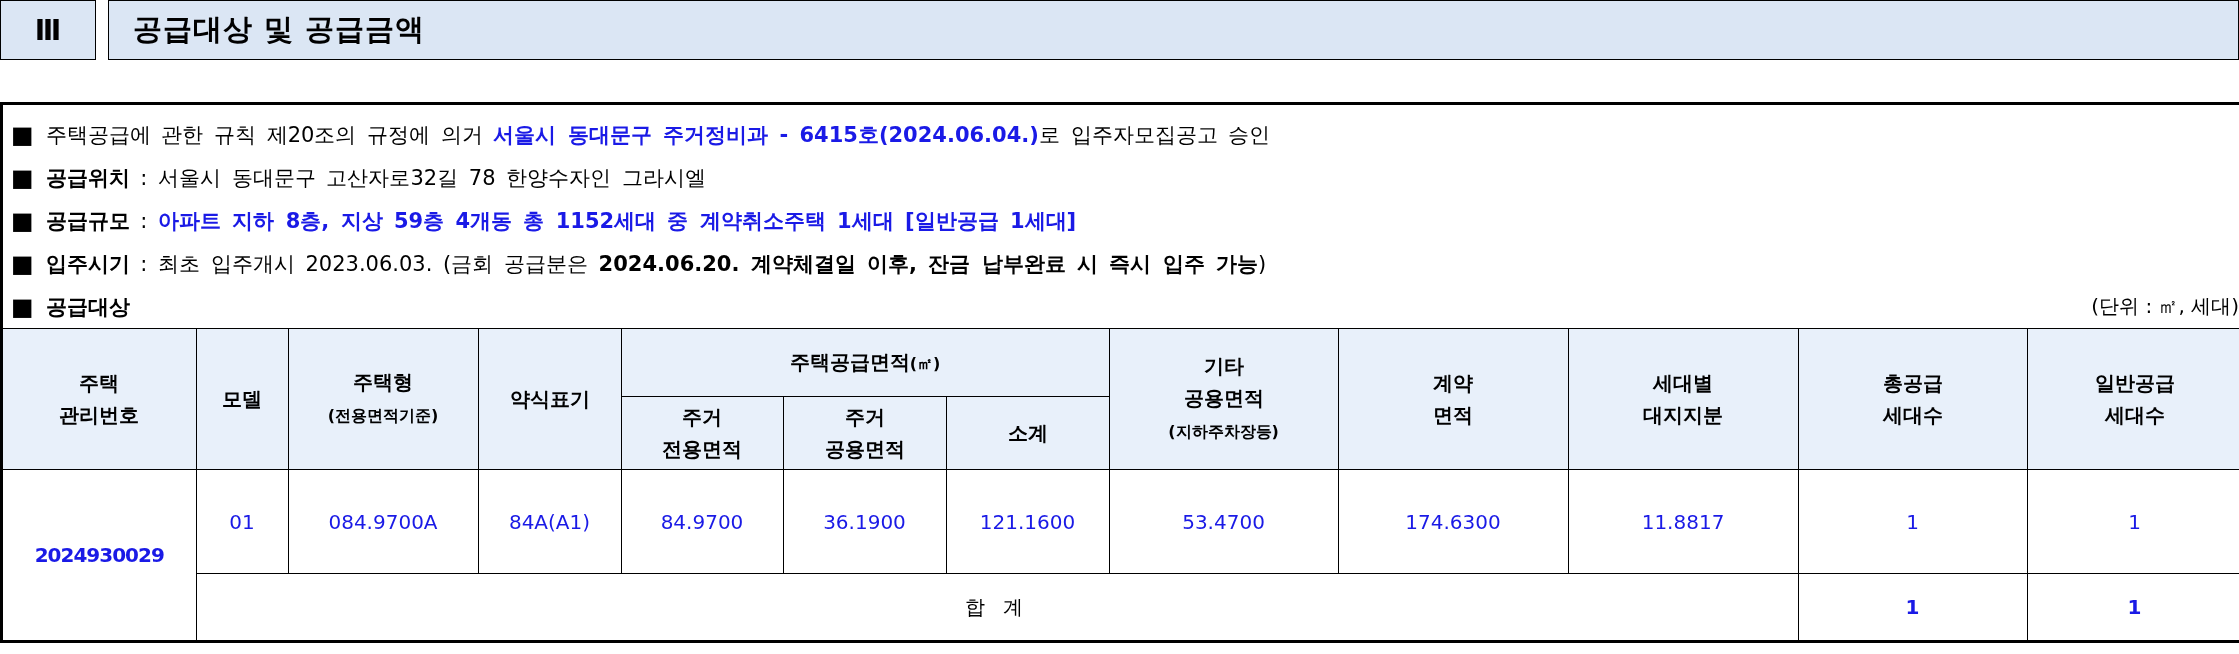 The width and height of the screenshot is (2239, 654). I want to click on table-cell: 11.8817, so click(1683, 521).